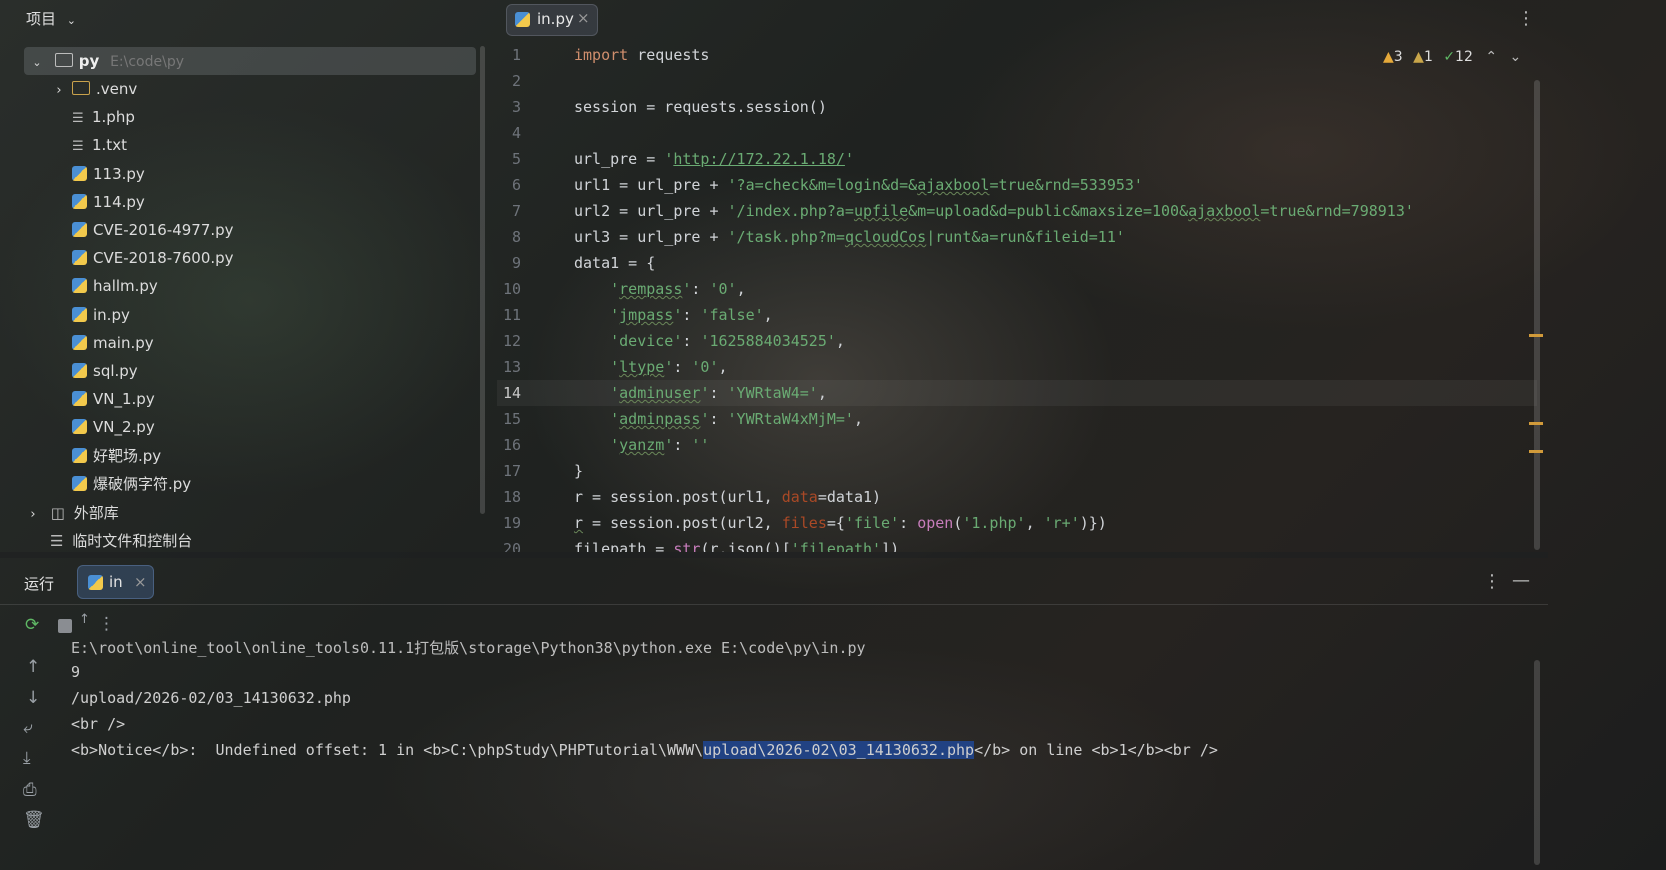 The image size is (1666, 870). I want to click on rerun-icon: ⟳, so click(32, 625).